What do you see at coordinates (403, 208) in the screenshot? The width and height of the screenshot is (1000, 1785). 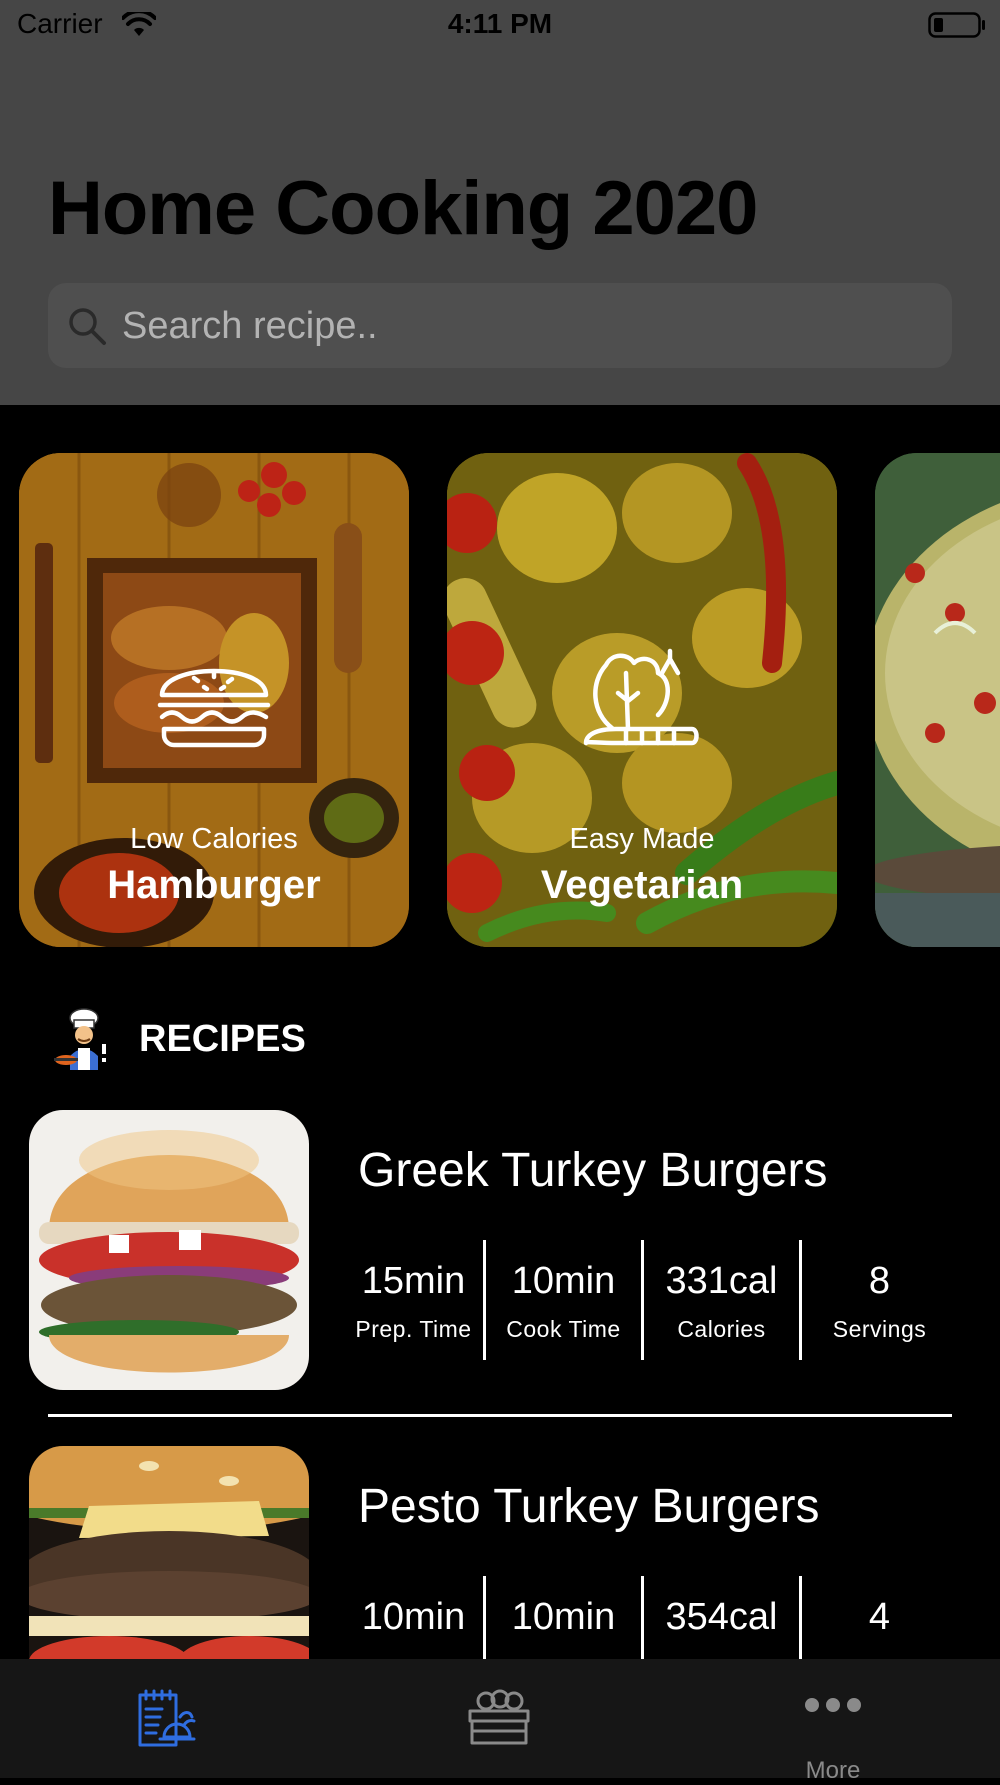 I see `page-title: Home Cooking 2020` at bounding box center [403, 208].